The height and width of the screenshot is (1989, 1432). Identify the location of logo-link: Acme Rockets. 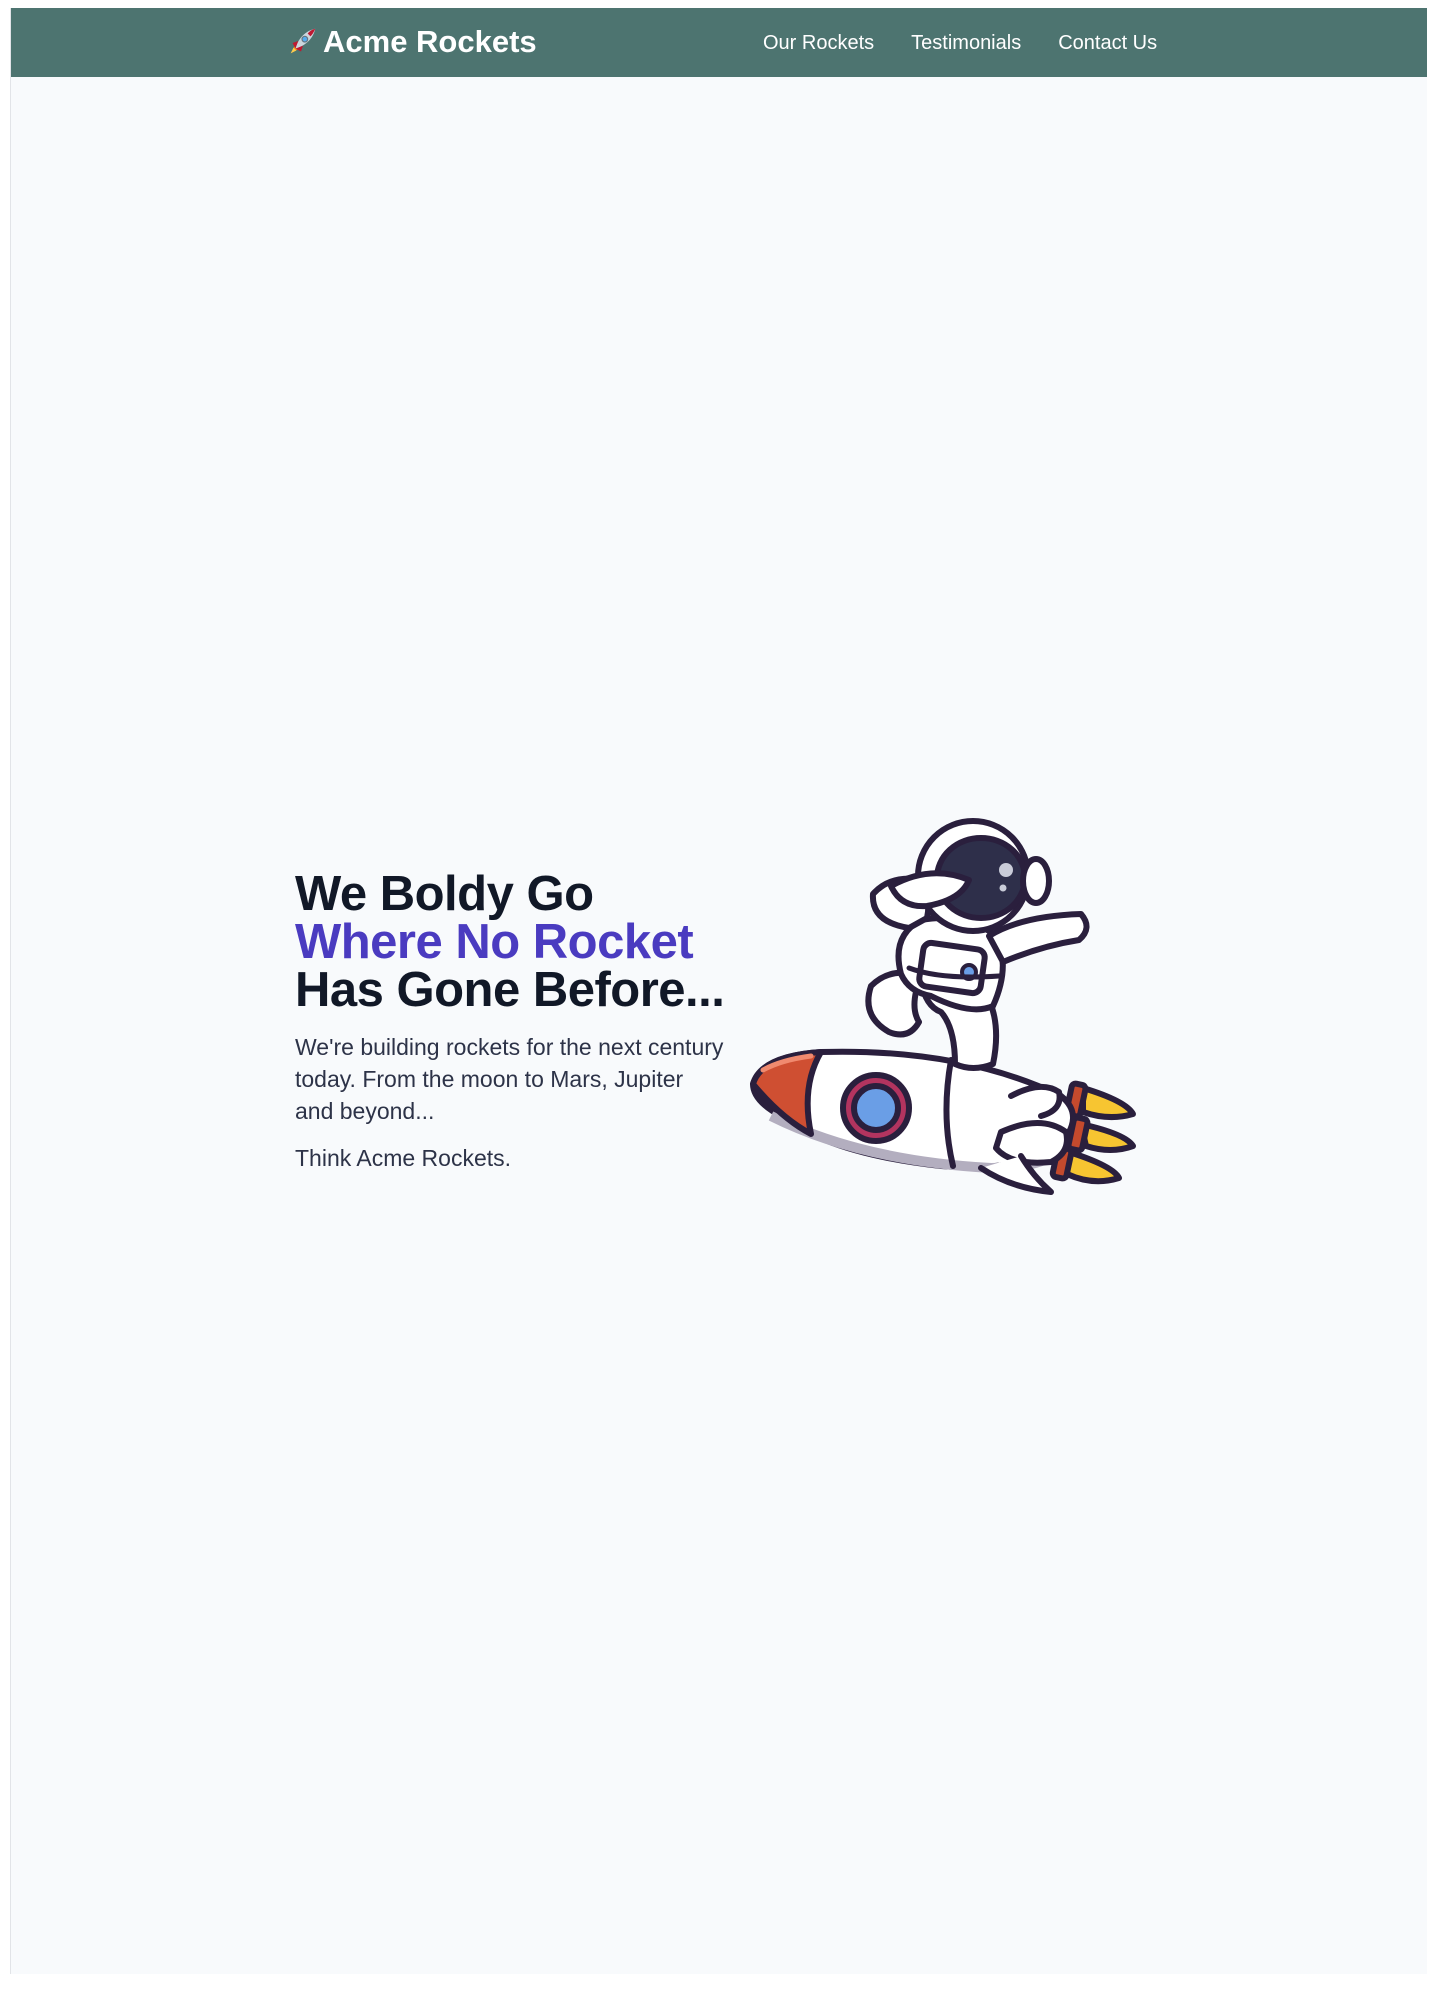
(411, 42).